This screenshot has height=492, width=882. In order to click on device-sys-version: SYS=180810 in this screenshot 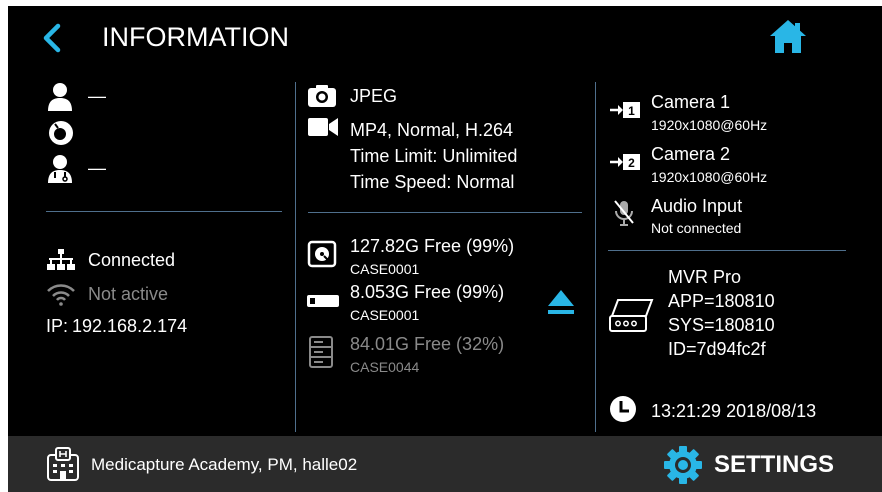, I will do `click(721, 325)`.